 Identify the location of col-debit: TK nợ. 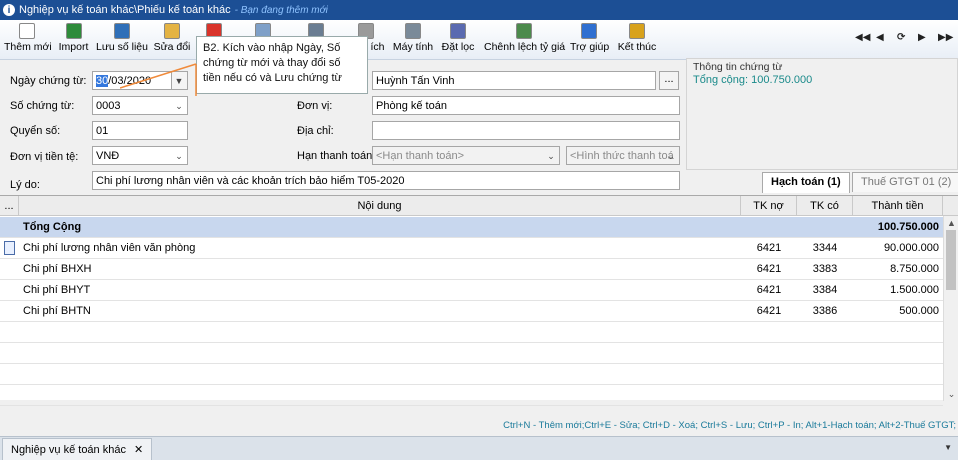
(769, 206).